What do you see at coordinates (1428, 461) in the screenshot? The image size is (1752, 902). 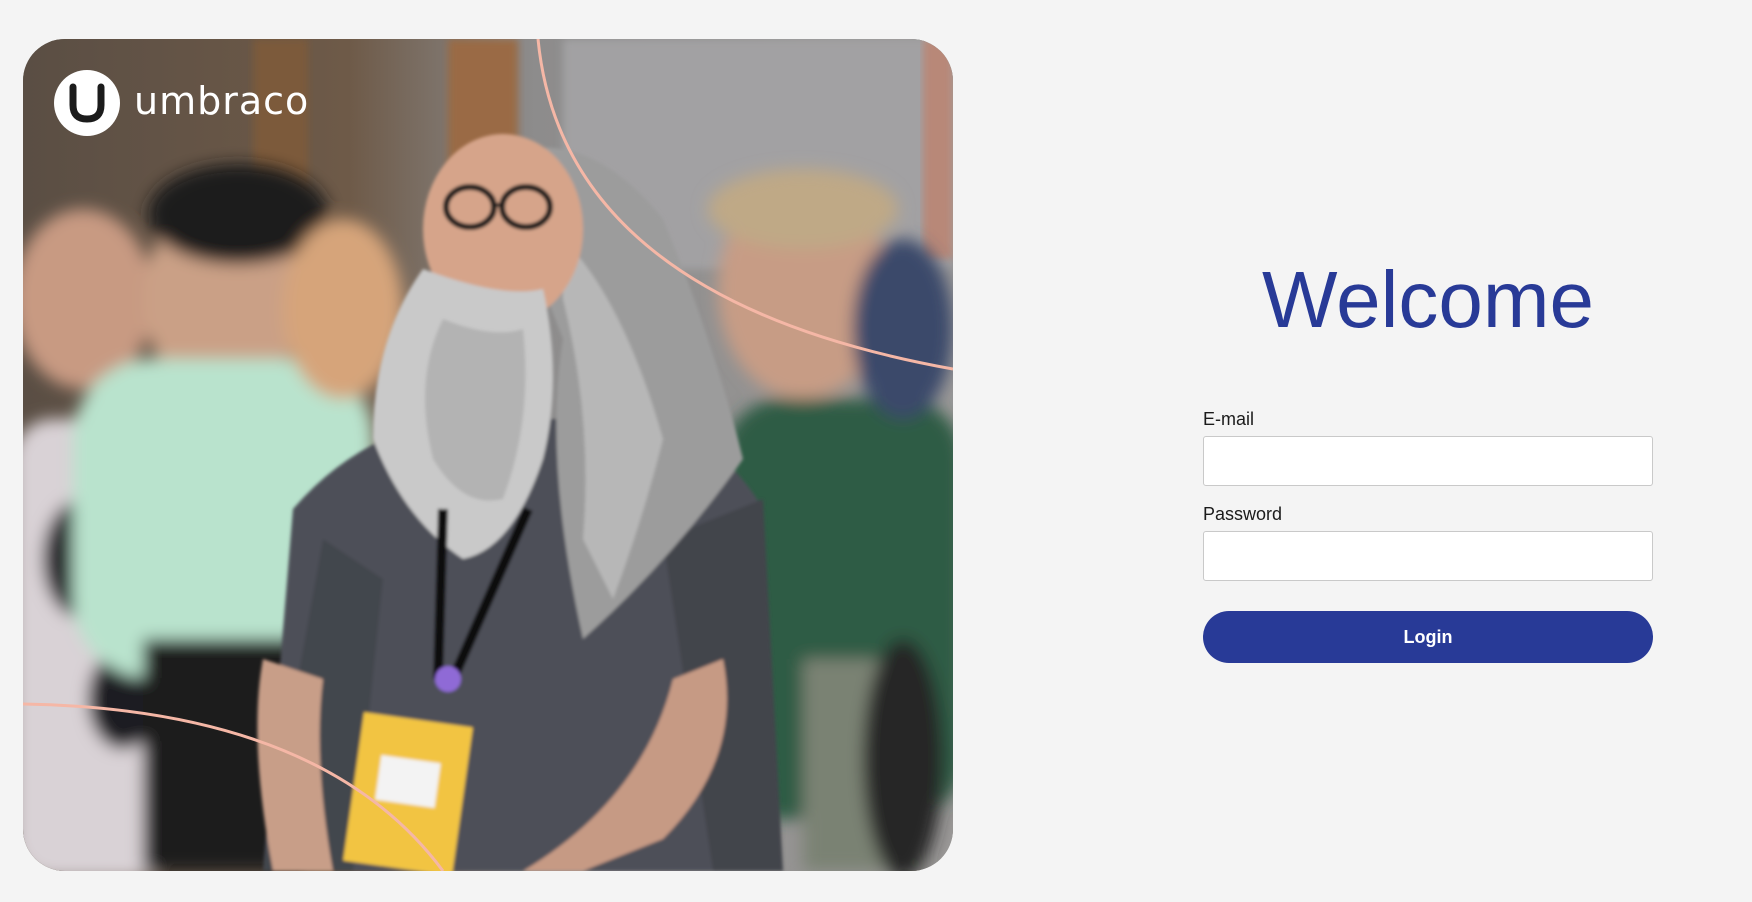 I see `email-field` at bounding box center [1428, 461].